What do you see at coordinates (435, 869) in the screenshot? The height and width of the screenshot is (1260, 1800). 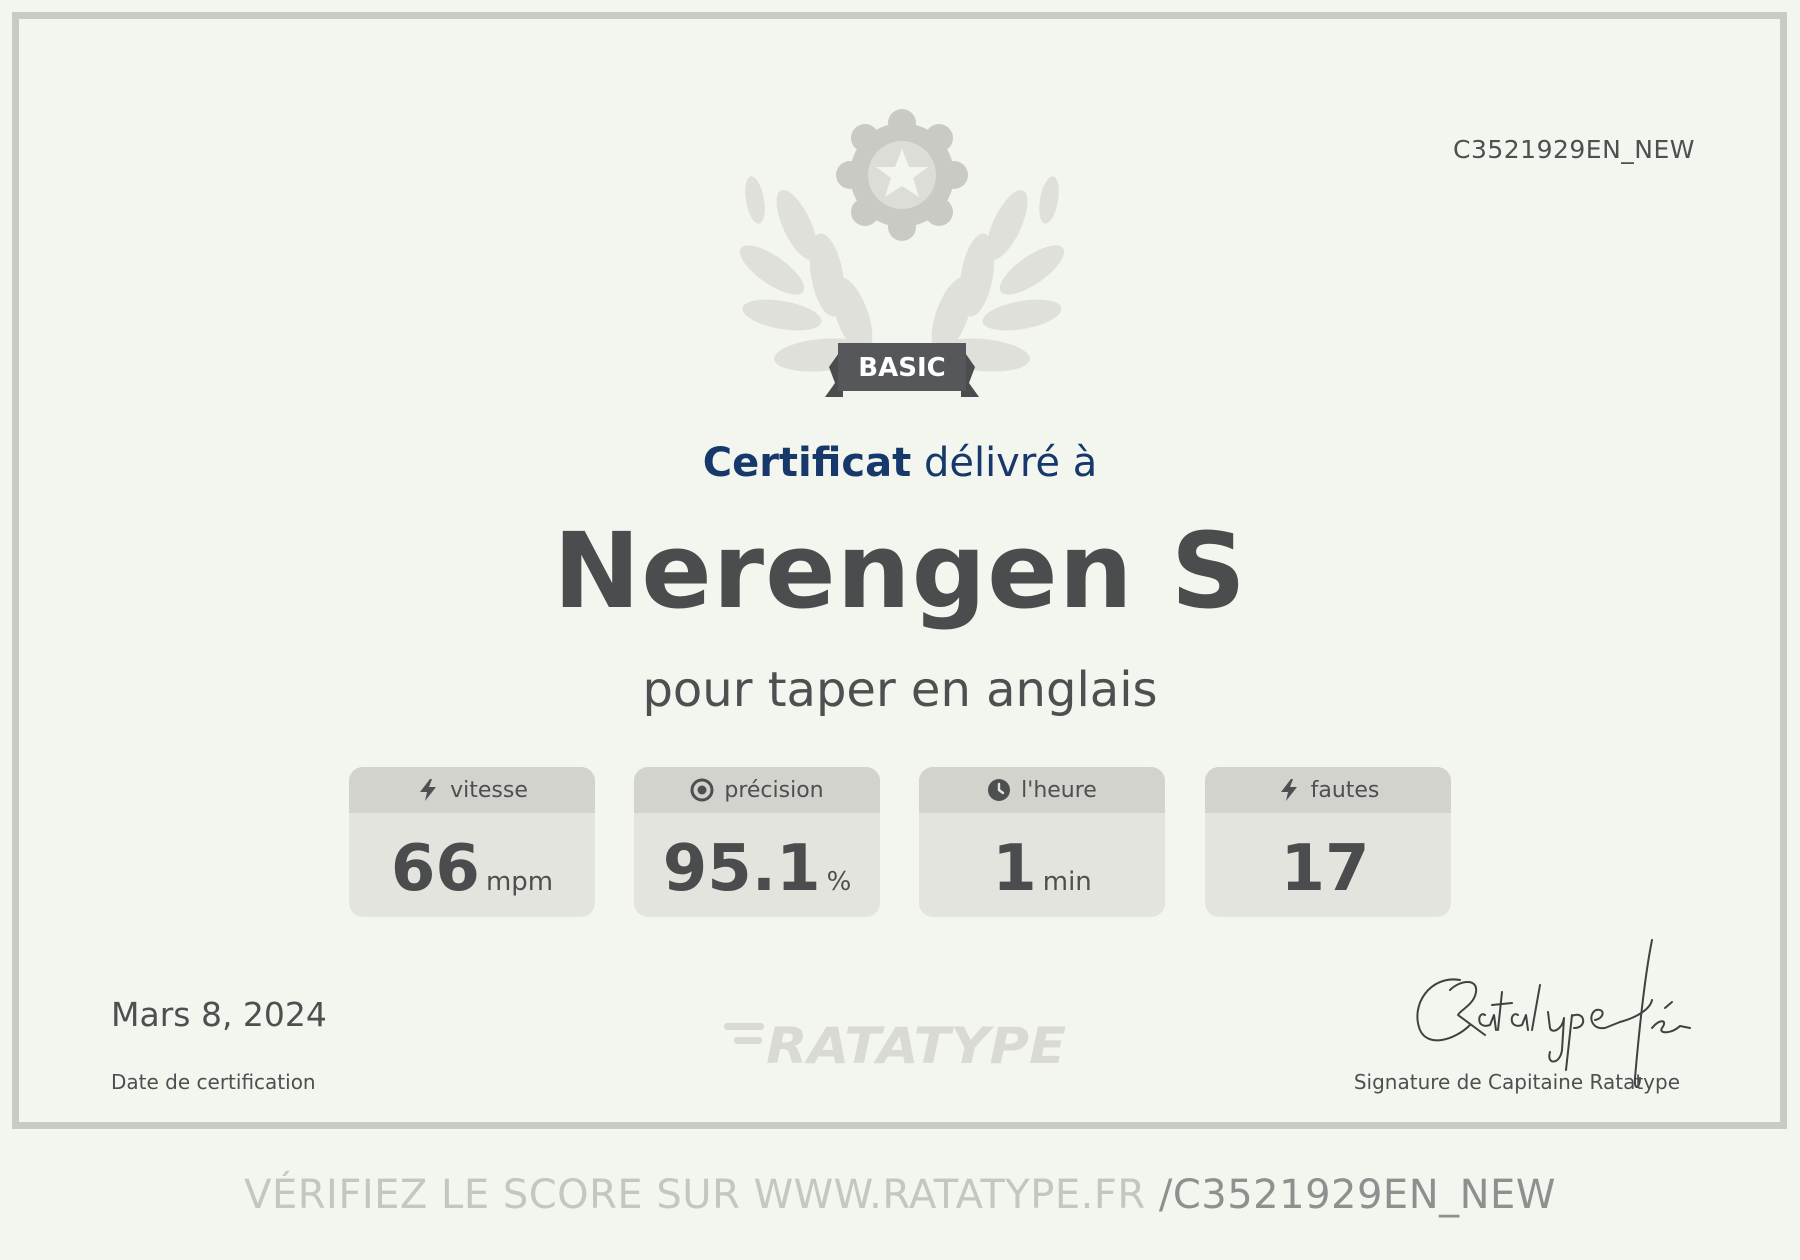 I see `stat-value: 66` at bounding box center [435, 869].